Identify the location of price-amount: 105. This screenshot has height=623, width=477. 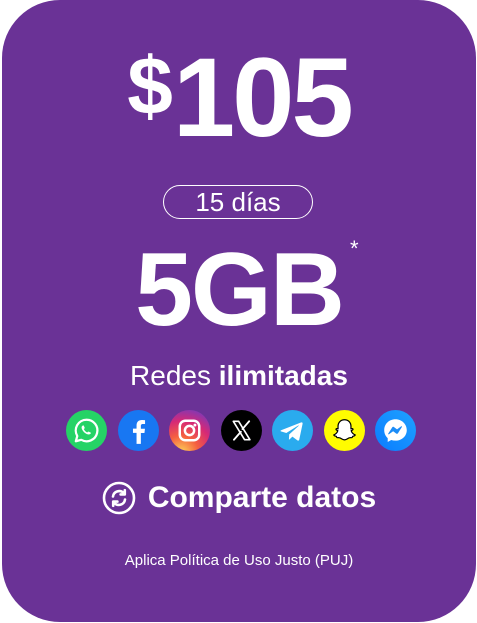
(263, 97).